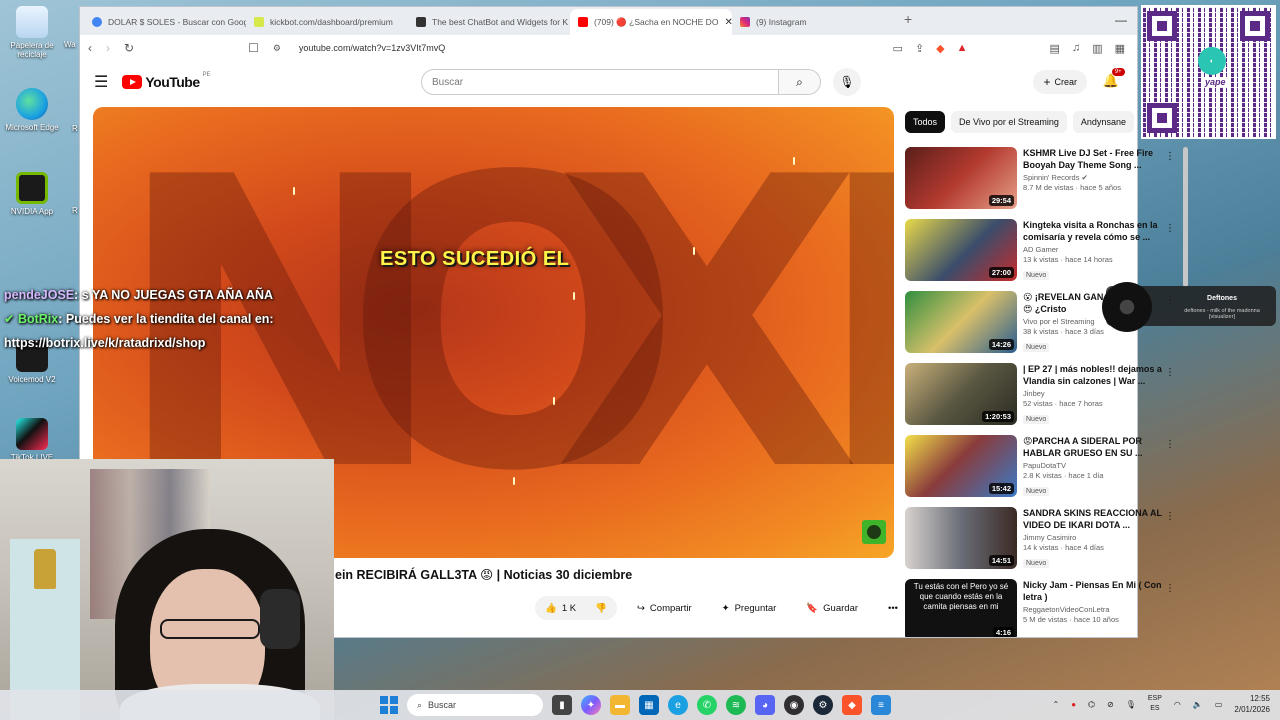 The height and width of the screenshot is (720, 1280). Describe the element at coordinates (649, 705) in the screenshot. I see `store-icon: ▦` at that location.